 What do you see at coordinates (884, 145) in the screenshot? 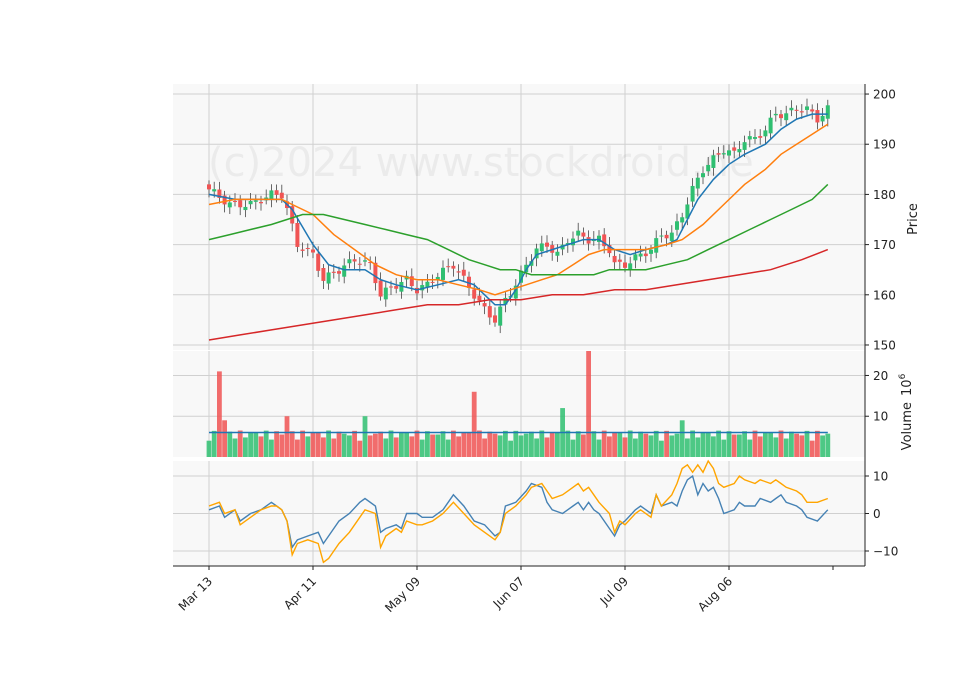
I see `price-ytick-label: 190` at bounding box center [884, 145].